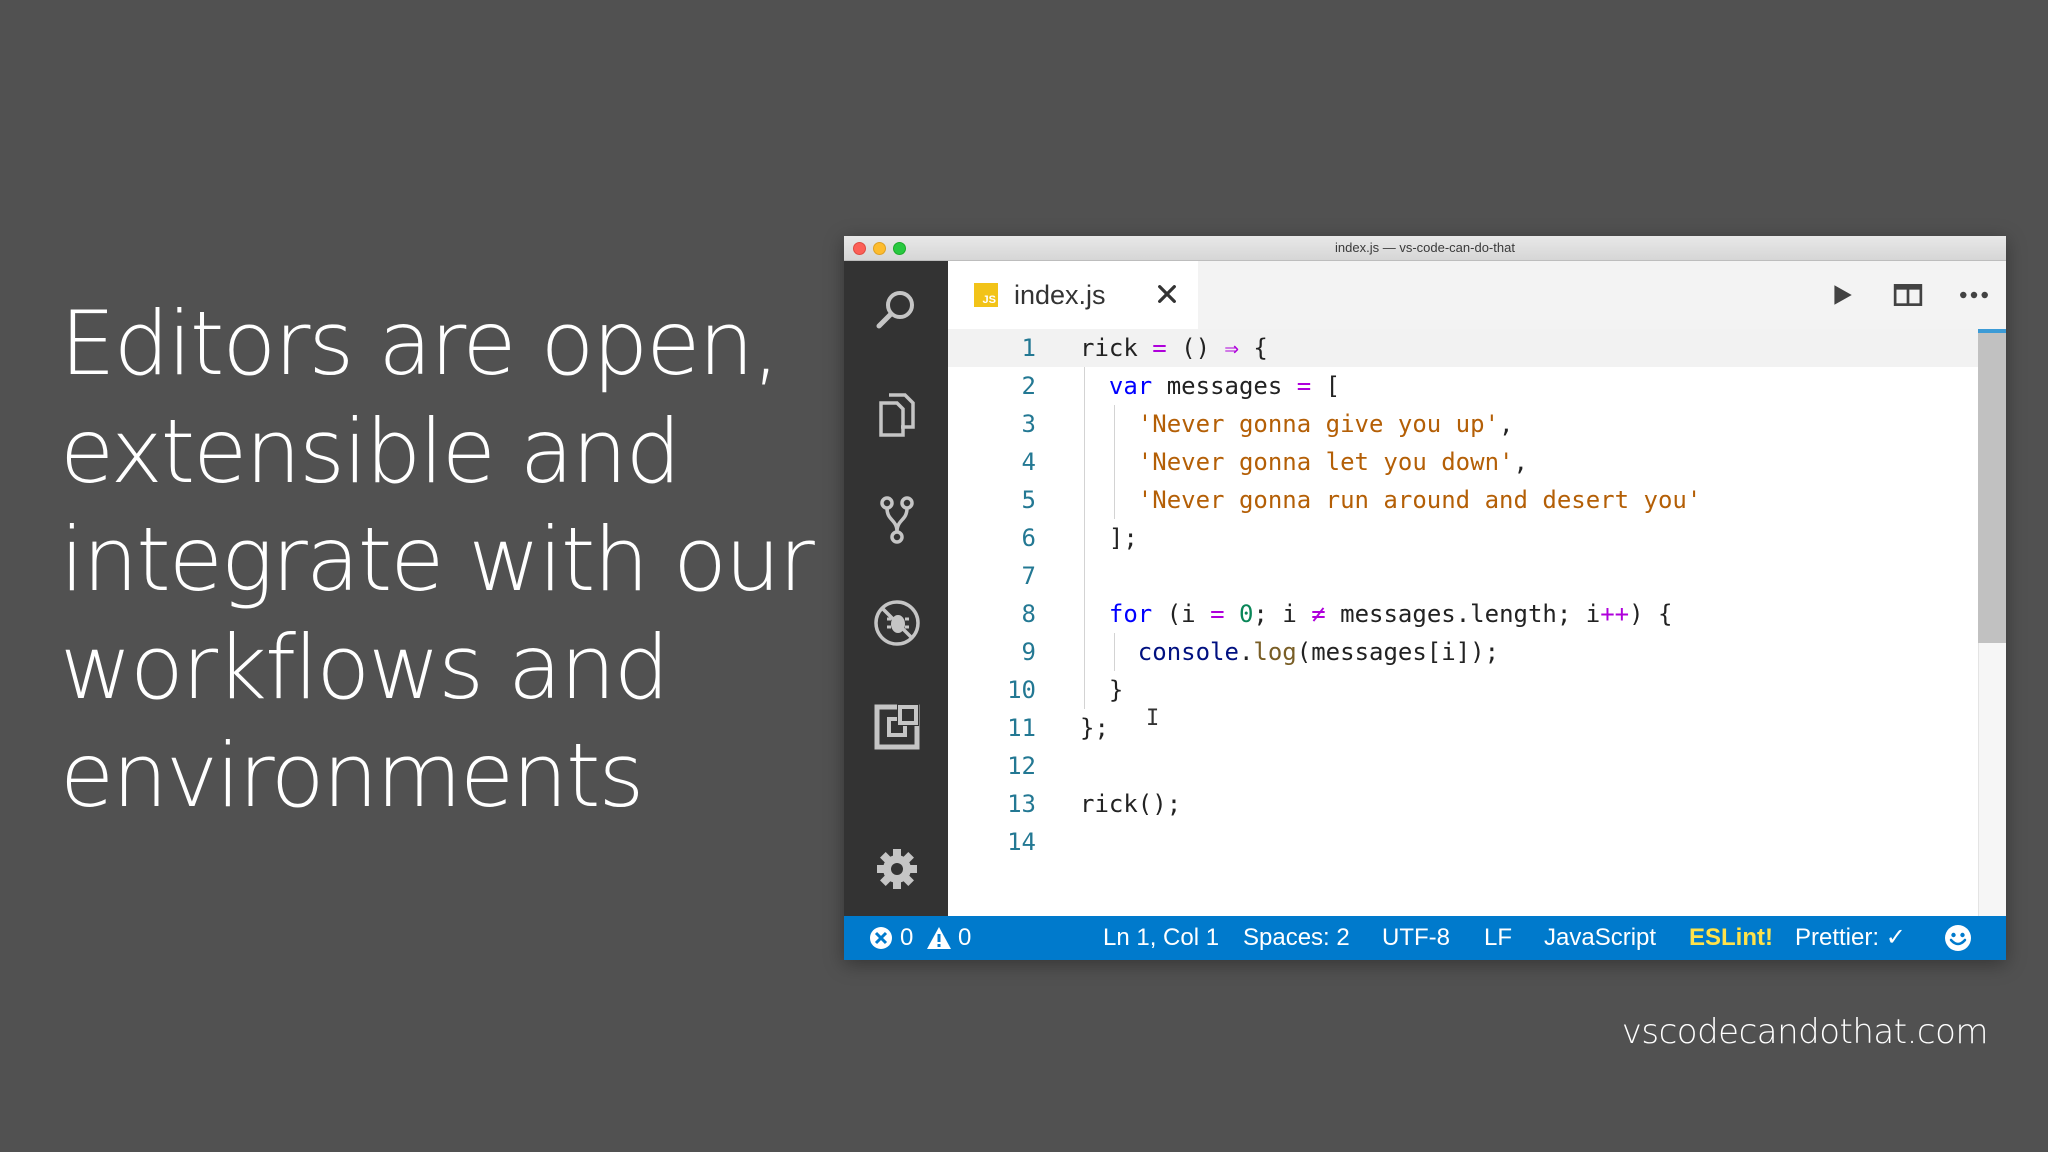 This screenshot has width=2048, height=1152. Describe the element at coordinates (1021, 690) in the screenshot. I see `line-number: 10` at that location.